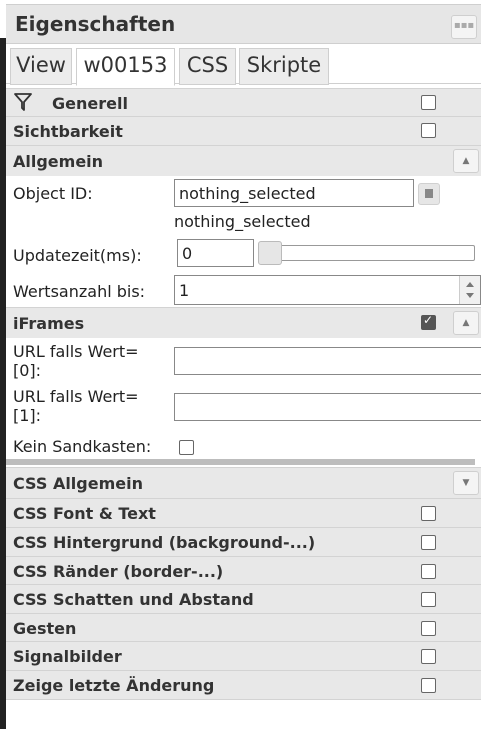 The height and width of the screenshot is (729, 481). What do you see at coordinates (327, 290) in the screenshot?
I see `wertsanzahl-input: 1` at bounding box center [327, 290].